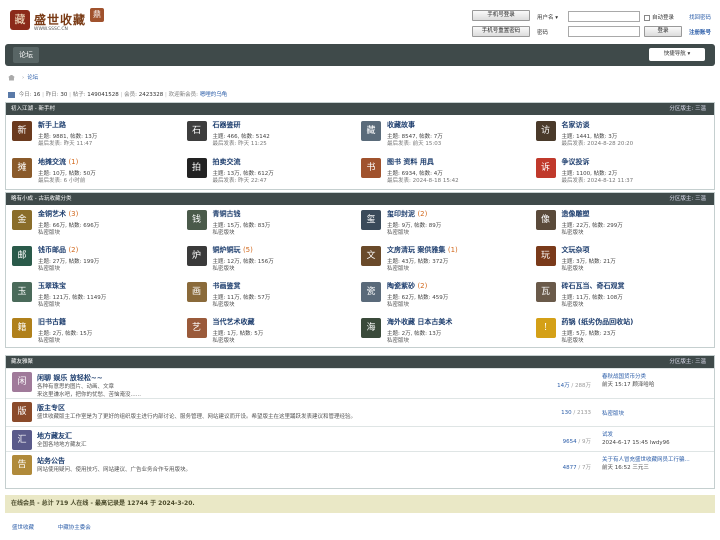  I want to click on story-icon: 藏, so click(371, 131).